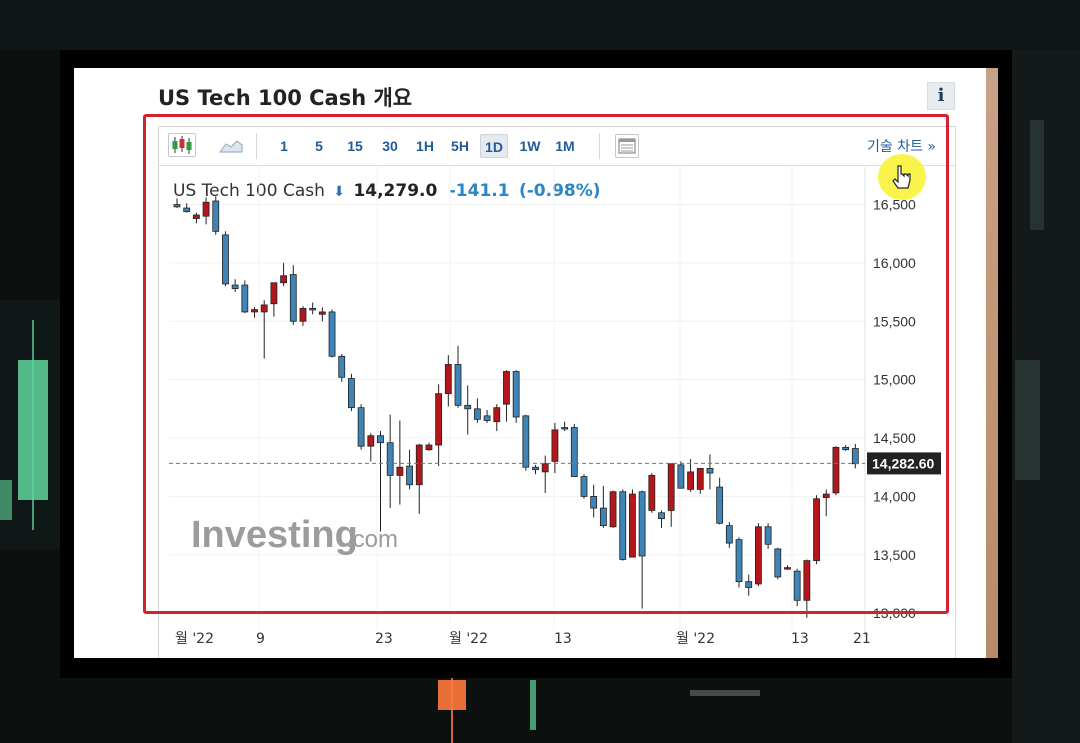 Image resolution: width=1080 pixels, height=743 pixels. What do you see at coordinates (862, 639) in the screenshot?
I see `x-tick-label: 21` at bounding box center [862, 639].